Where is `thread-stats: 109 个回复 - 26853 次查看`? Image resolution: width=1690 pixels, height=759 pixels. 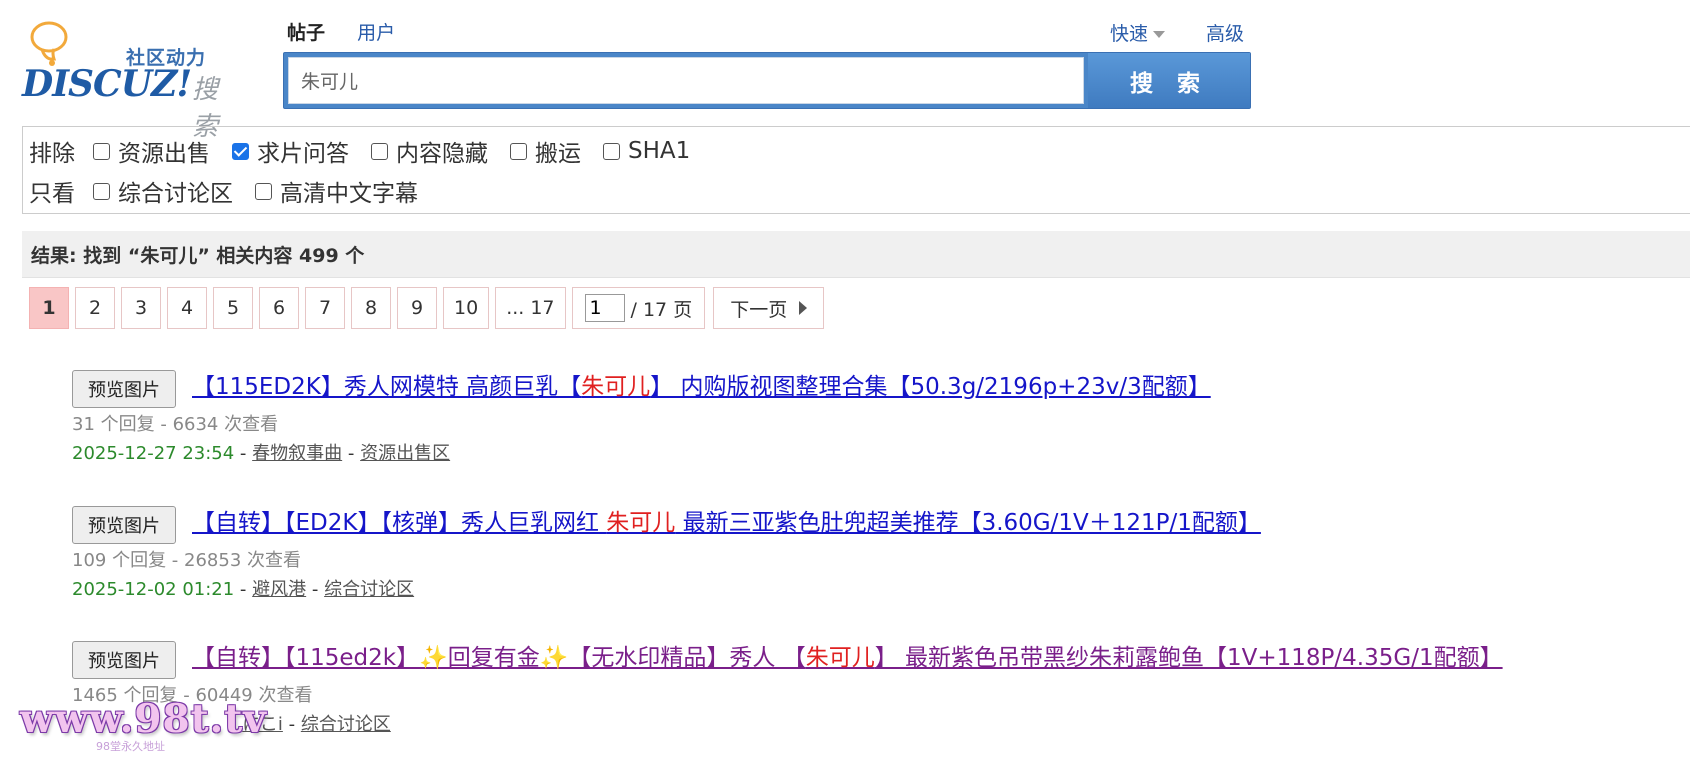
thread-stats: 109 个回复 - 26853 次查看 is located at coordinates (186, 560).